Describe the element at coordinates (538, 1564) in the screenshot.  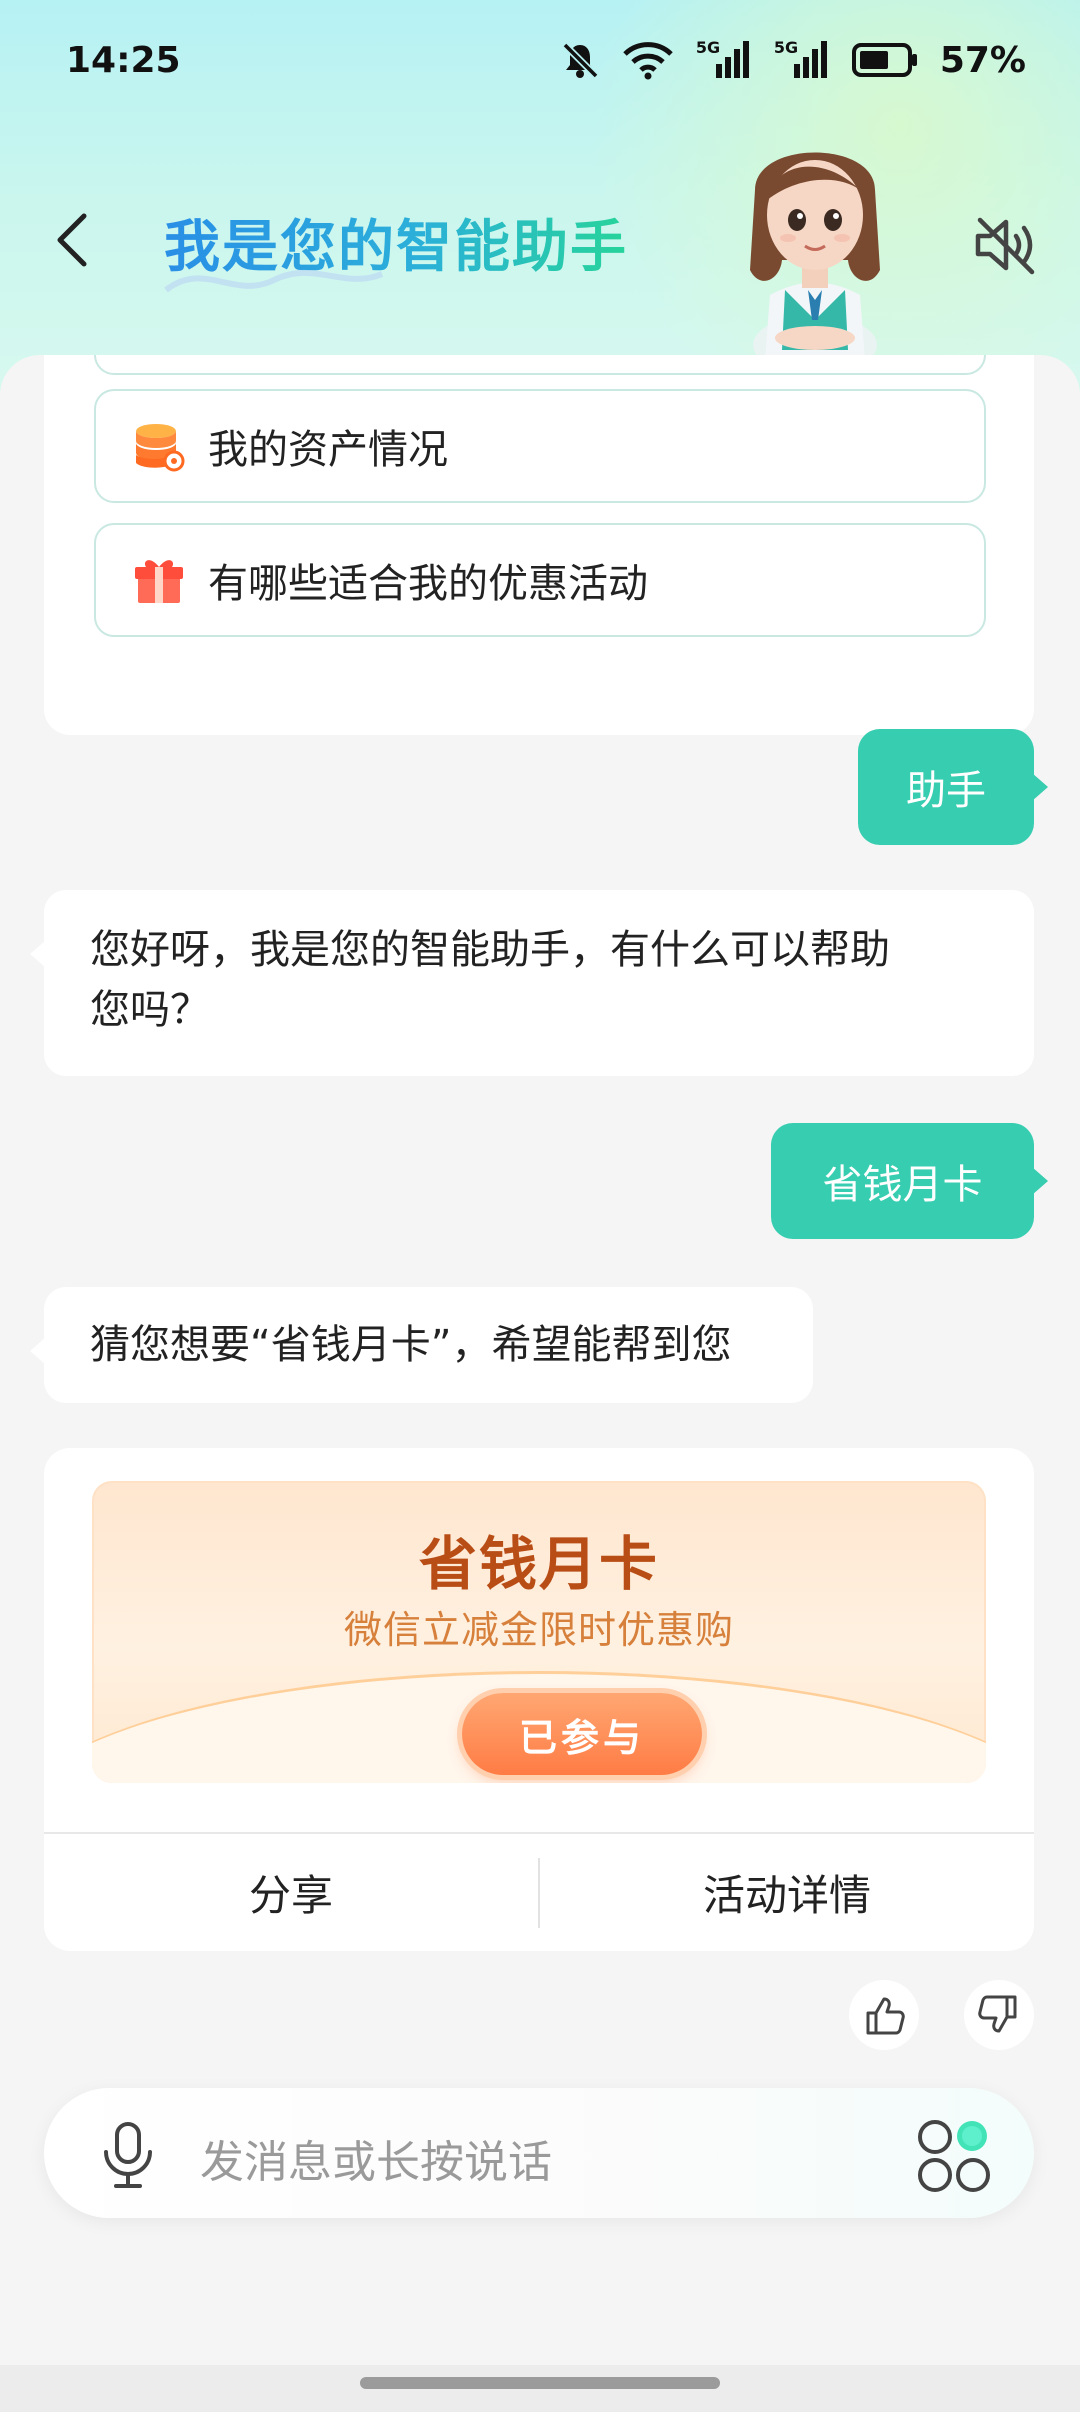
I see `promo-title: 省钱月卡` at that location.